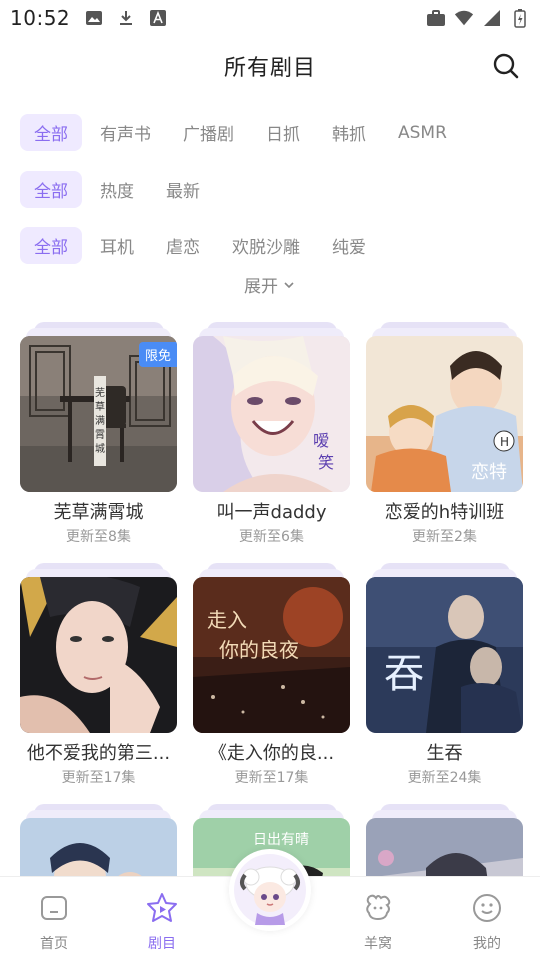 This screenshot has height=960, width=540. What do you see at coordinates (289, 284) in the screenshot?
I see `chevron-down-icon` at bounding box center [289, 284].